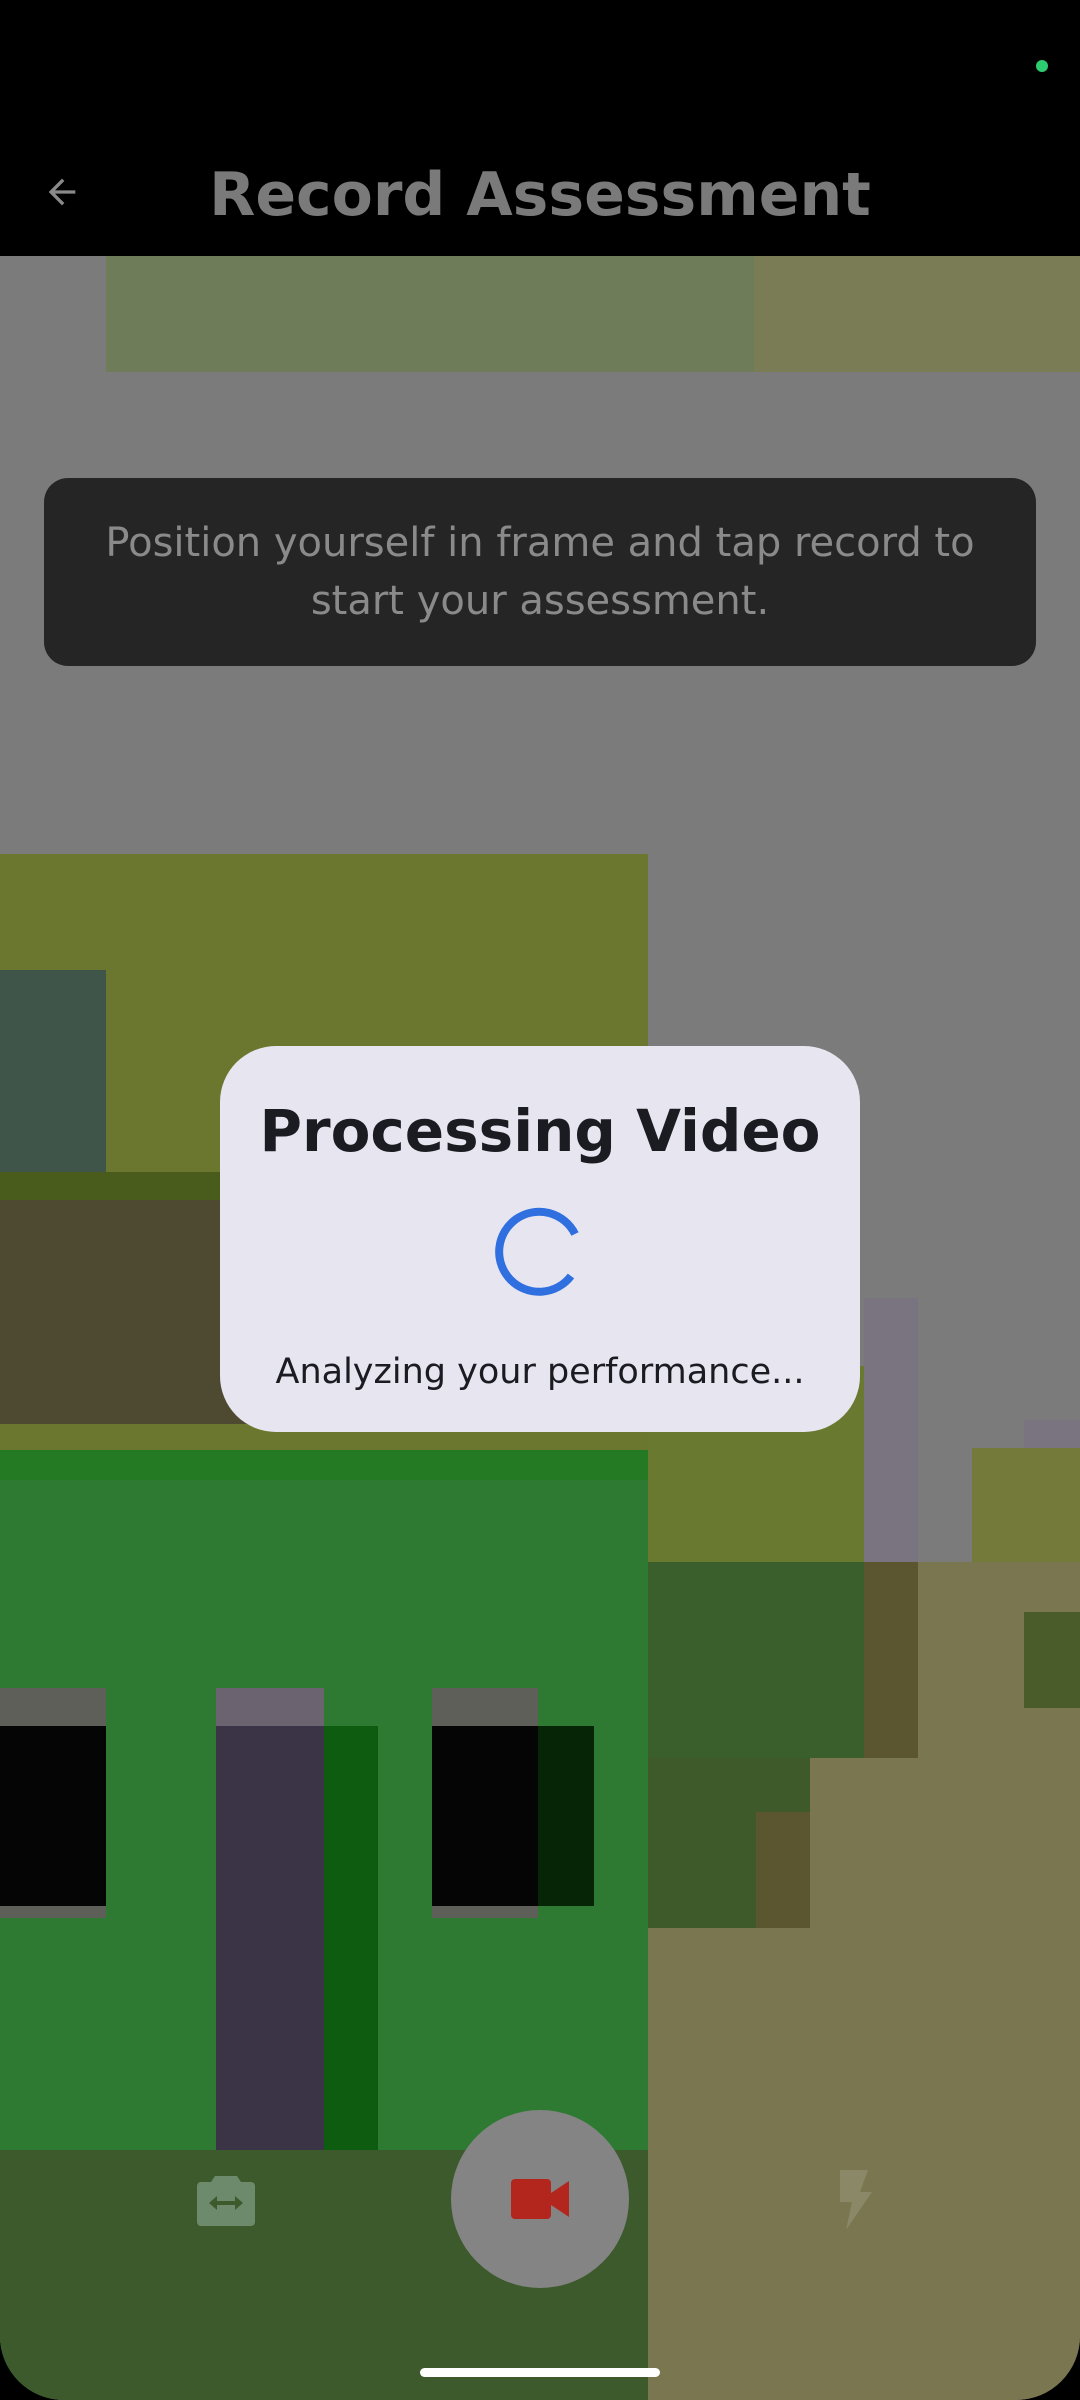 The image size is (1080, 2400). I want to click on switch-camera-button, so click(226, 2200).